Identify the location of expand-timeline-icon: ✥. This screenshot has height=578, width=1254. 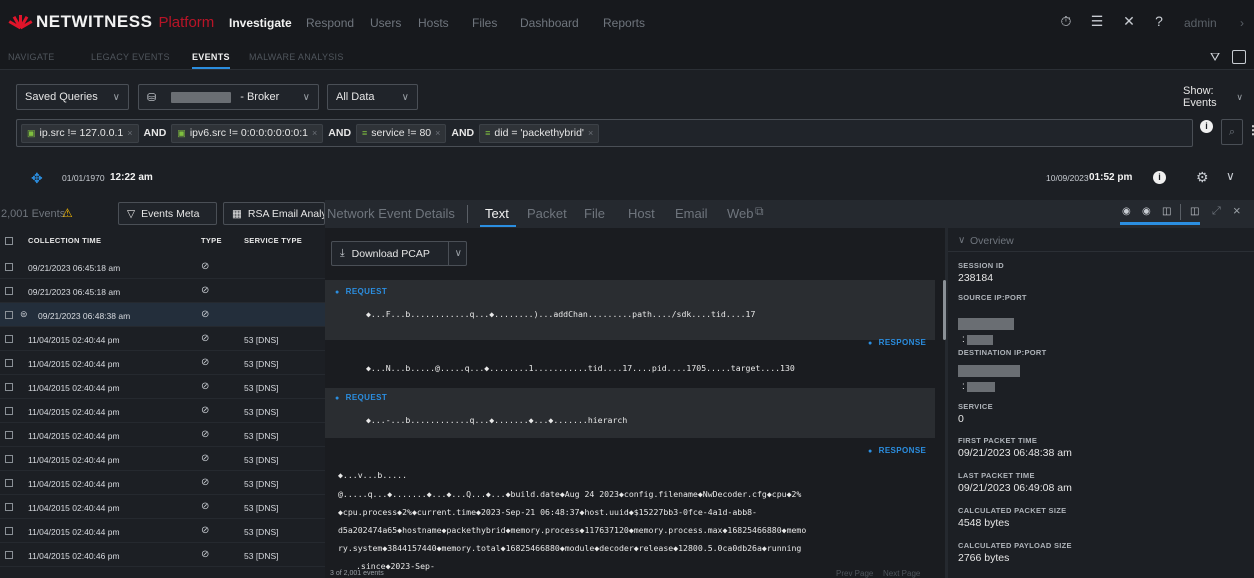
(37, 178).